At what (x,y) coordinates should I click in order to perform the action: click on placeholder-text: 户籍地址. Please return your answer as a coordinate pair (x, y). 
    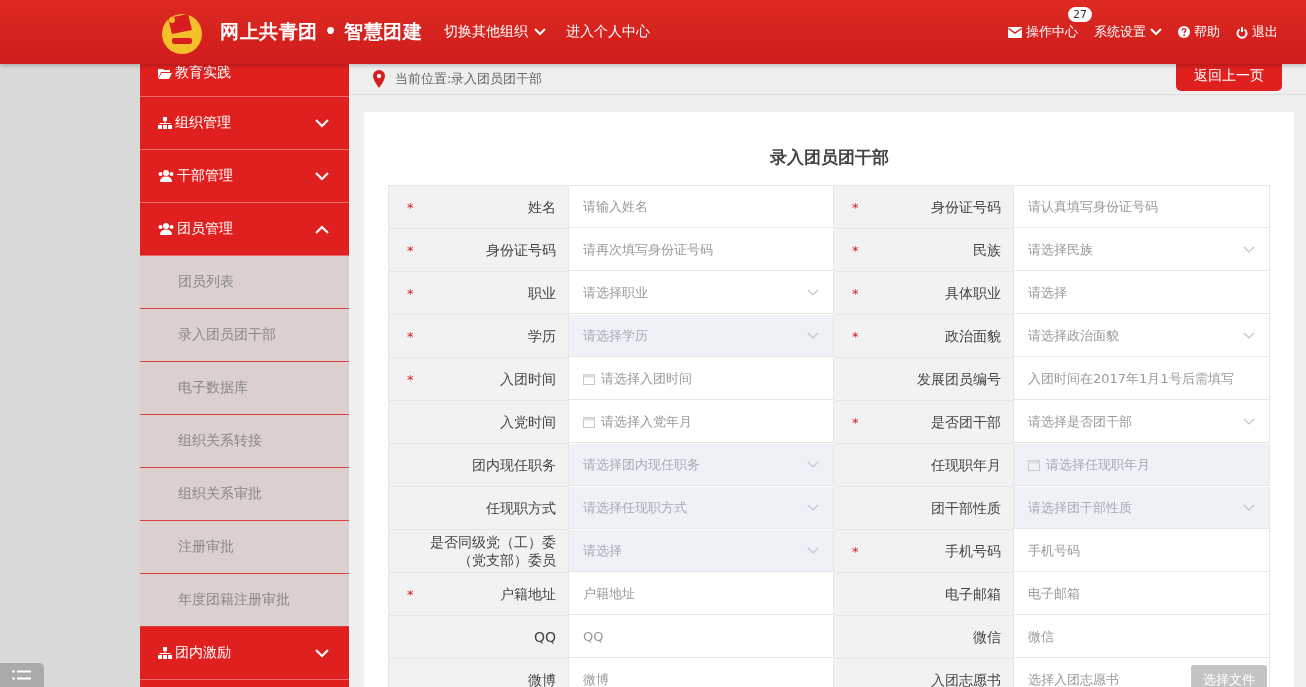
    Looking at the image, I should click on (609, 593).